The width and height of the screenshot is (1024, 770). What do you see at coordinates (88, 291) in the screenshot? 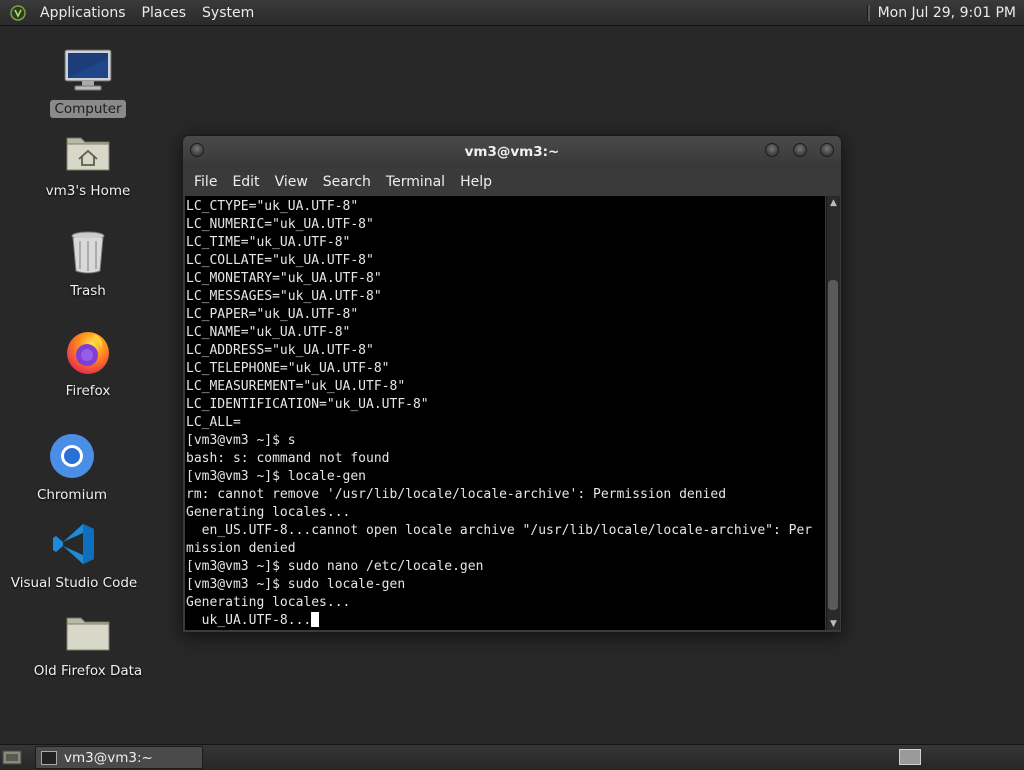
I see `desktop-icon-label: Trash` at bounding box center [88, 291].